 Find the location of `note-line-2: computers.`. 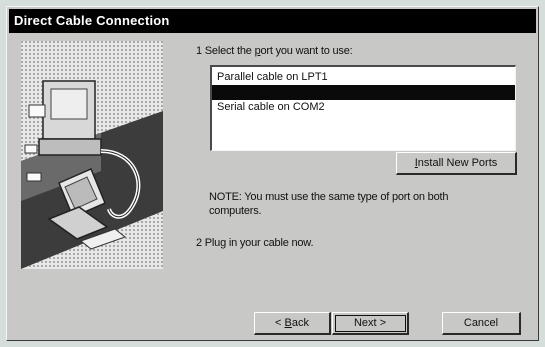

note-line-2: computers. is located at coordinates (235, 211).